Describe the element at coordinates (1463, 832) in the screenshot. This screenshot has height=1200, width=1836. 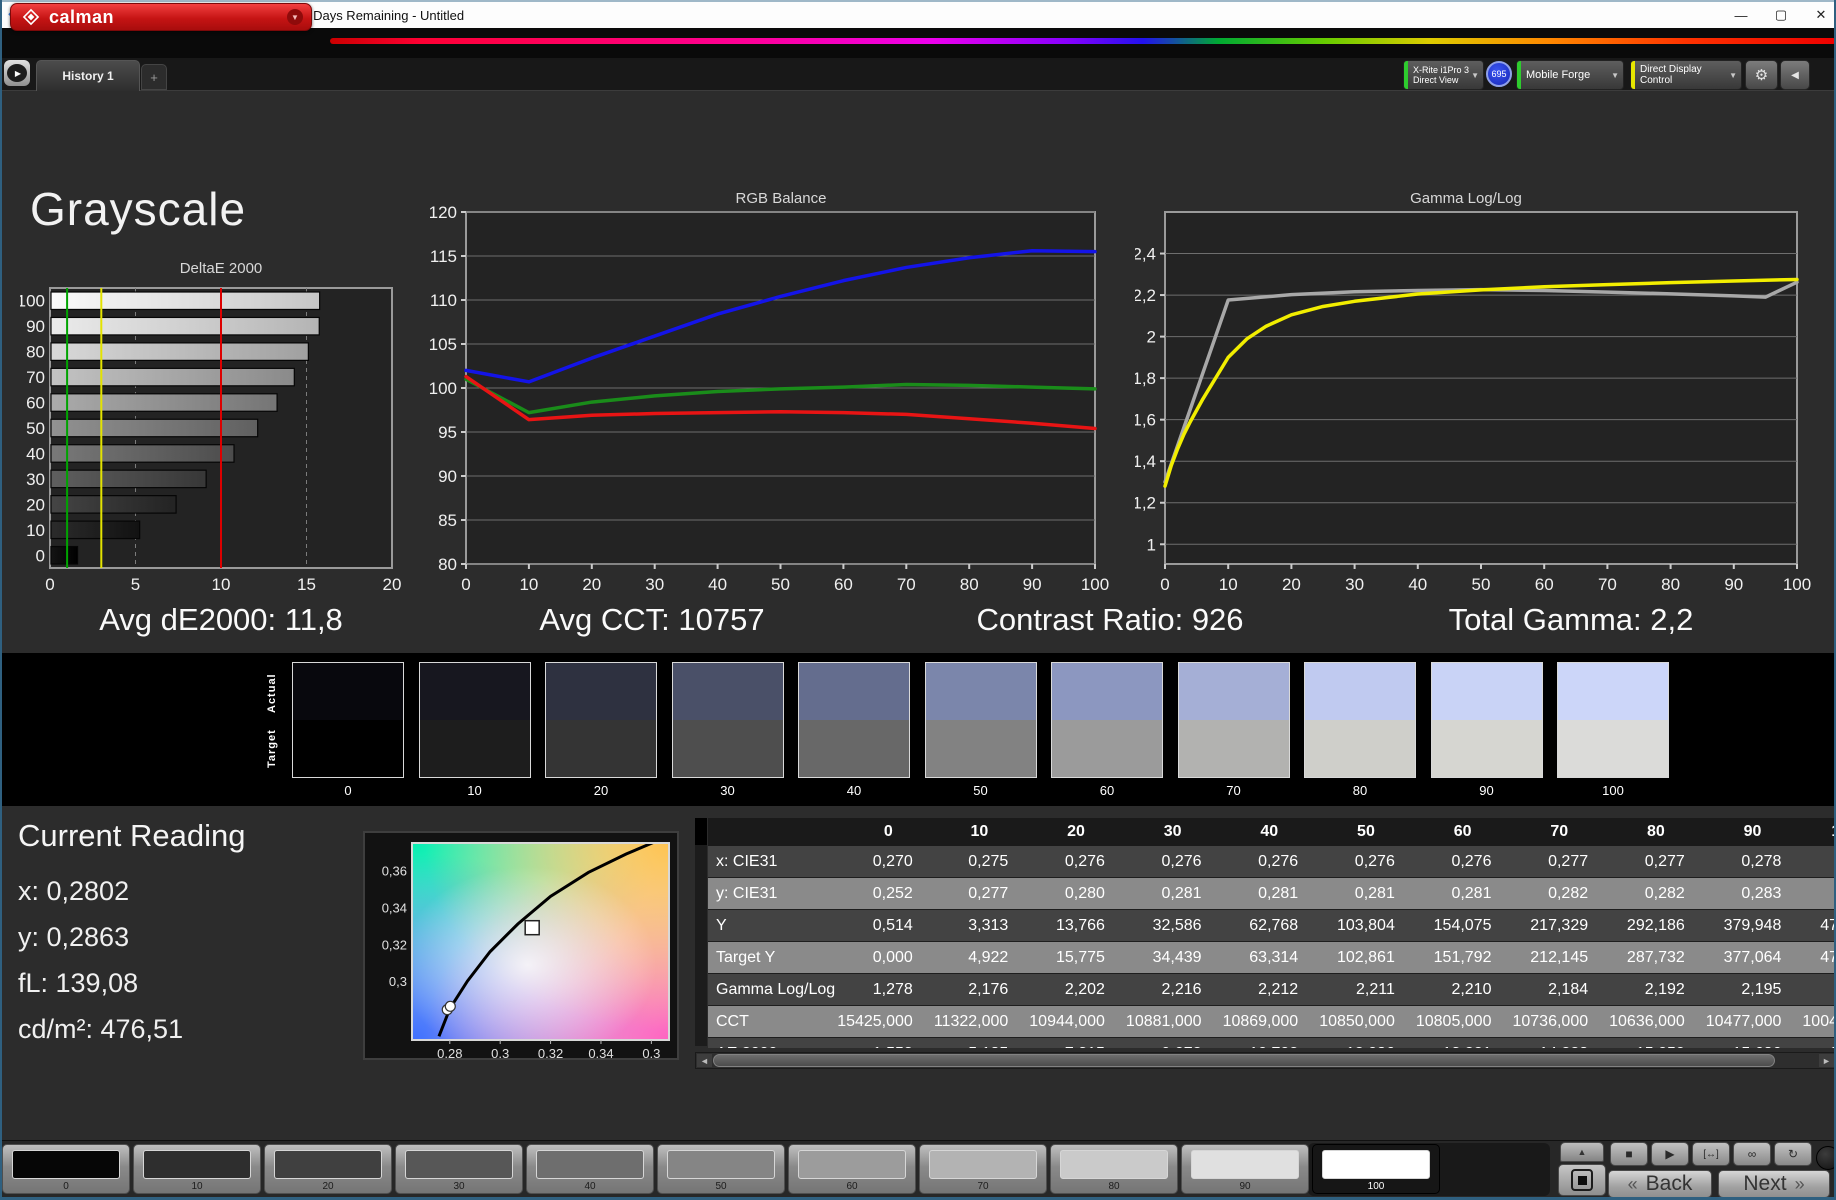
I see `table-col-header-60: 60` at that location.